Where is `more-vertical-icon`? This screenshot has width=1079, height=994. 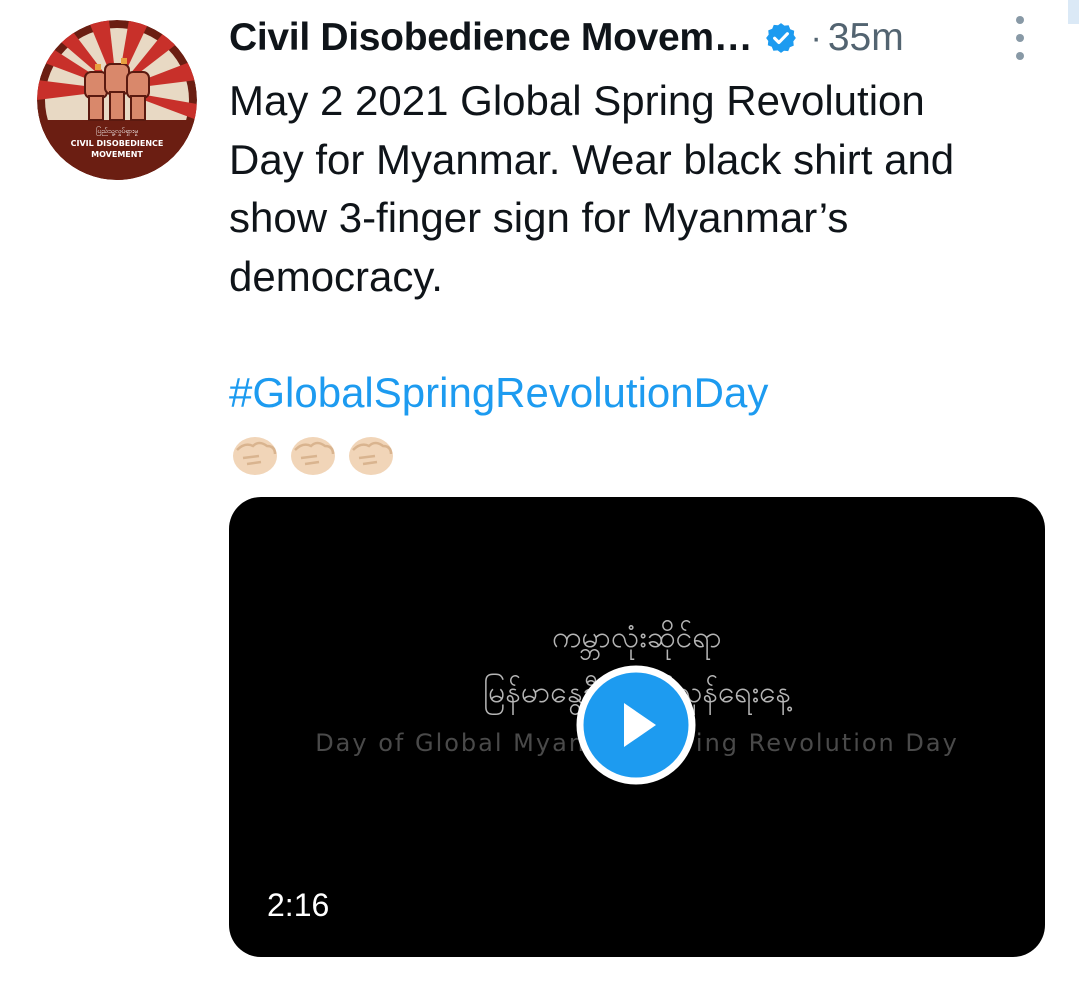 more-vertical-icon is located at coordinates (1020, 38).